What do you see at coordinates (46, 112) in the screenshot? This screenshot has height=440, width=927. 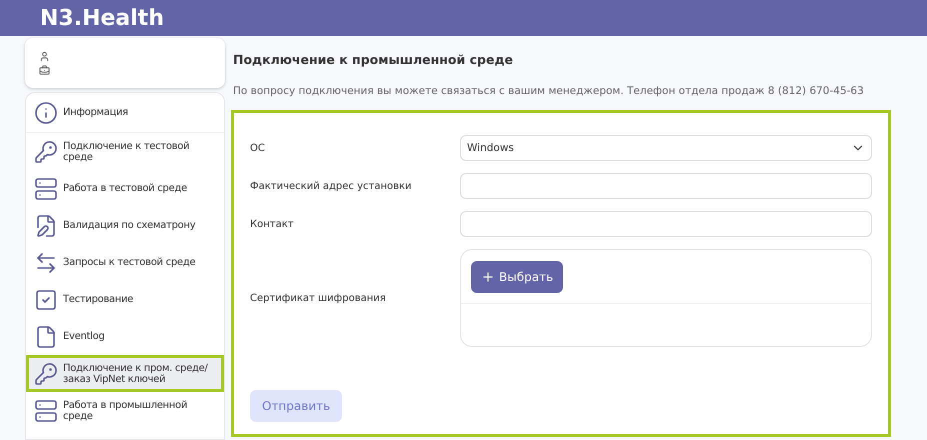 I see `info-icon` at bounding box center [46, 112].